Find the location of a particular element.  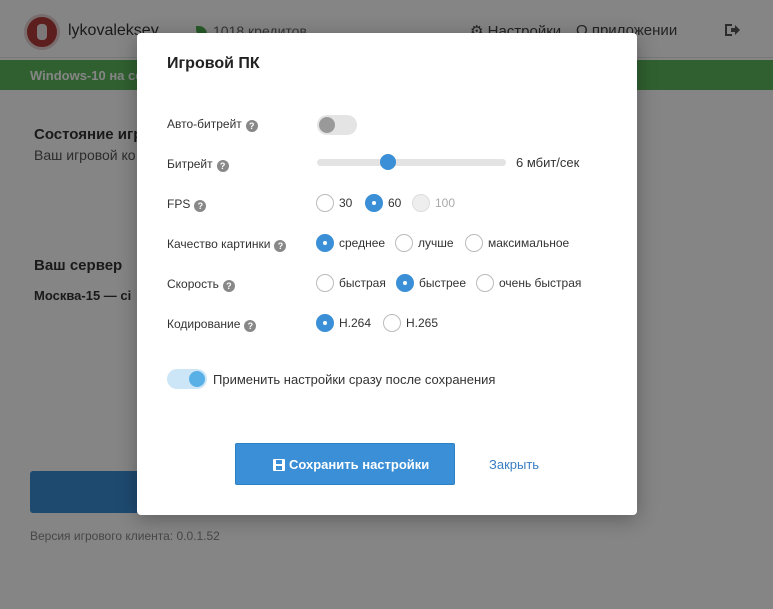

fps-100-label: 100 is located at coordinates (445, 203).